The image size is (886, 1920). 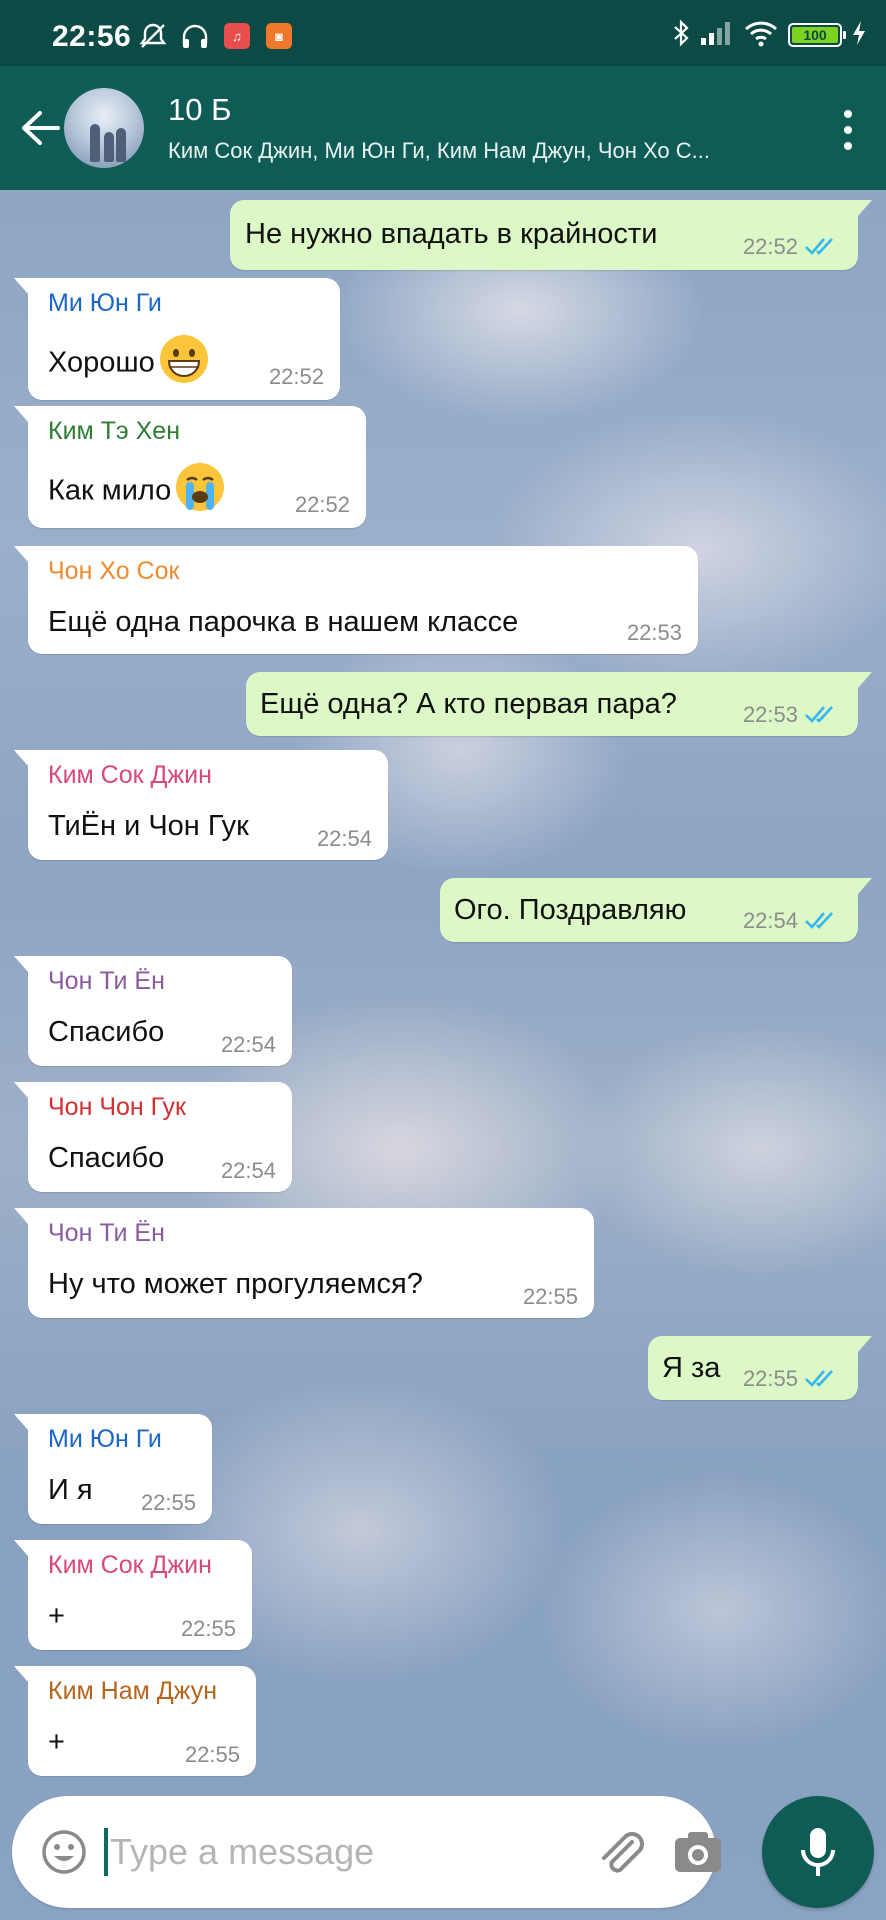 What do you see at coordinates (70, 1490) in the screenshot?
I see `message-text: И я` at bounding box center [70, 1490].